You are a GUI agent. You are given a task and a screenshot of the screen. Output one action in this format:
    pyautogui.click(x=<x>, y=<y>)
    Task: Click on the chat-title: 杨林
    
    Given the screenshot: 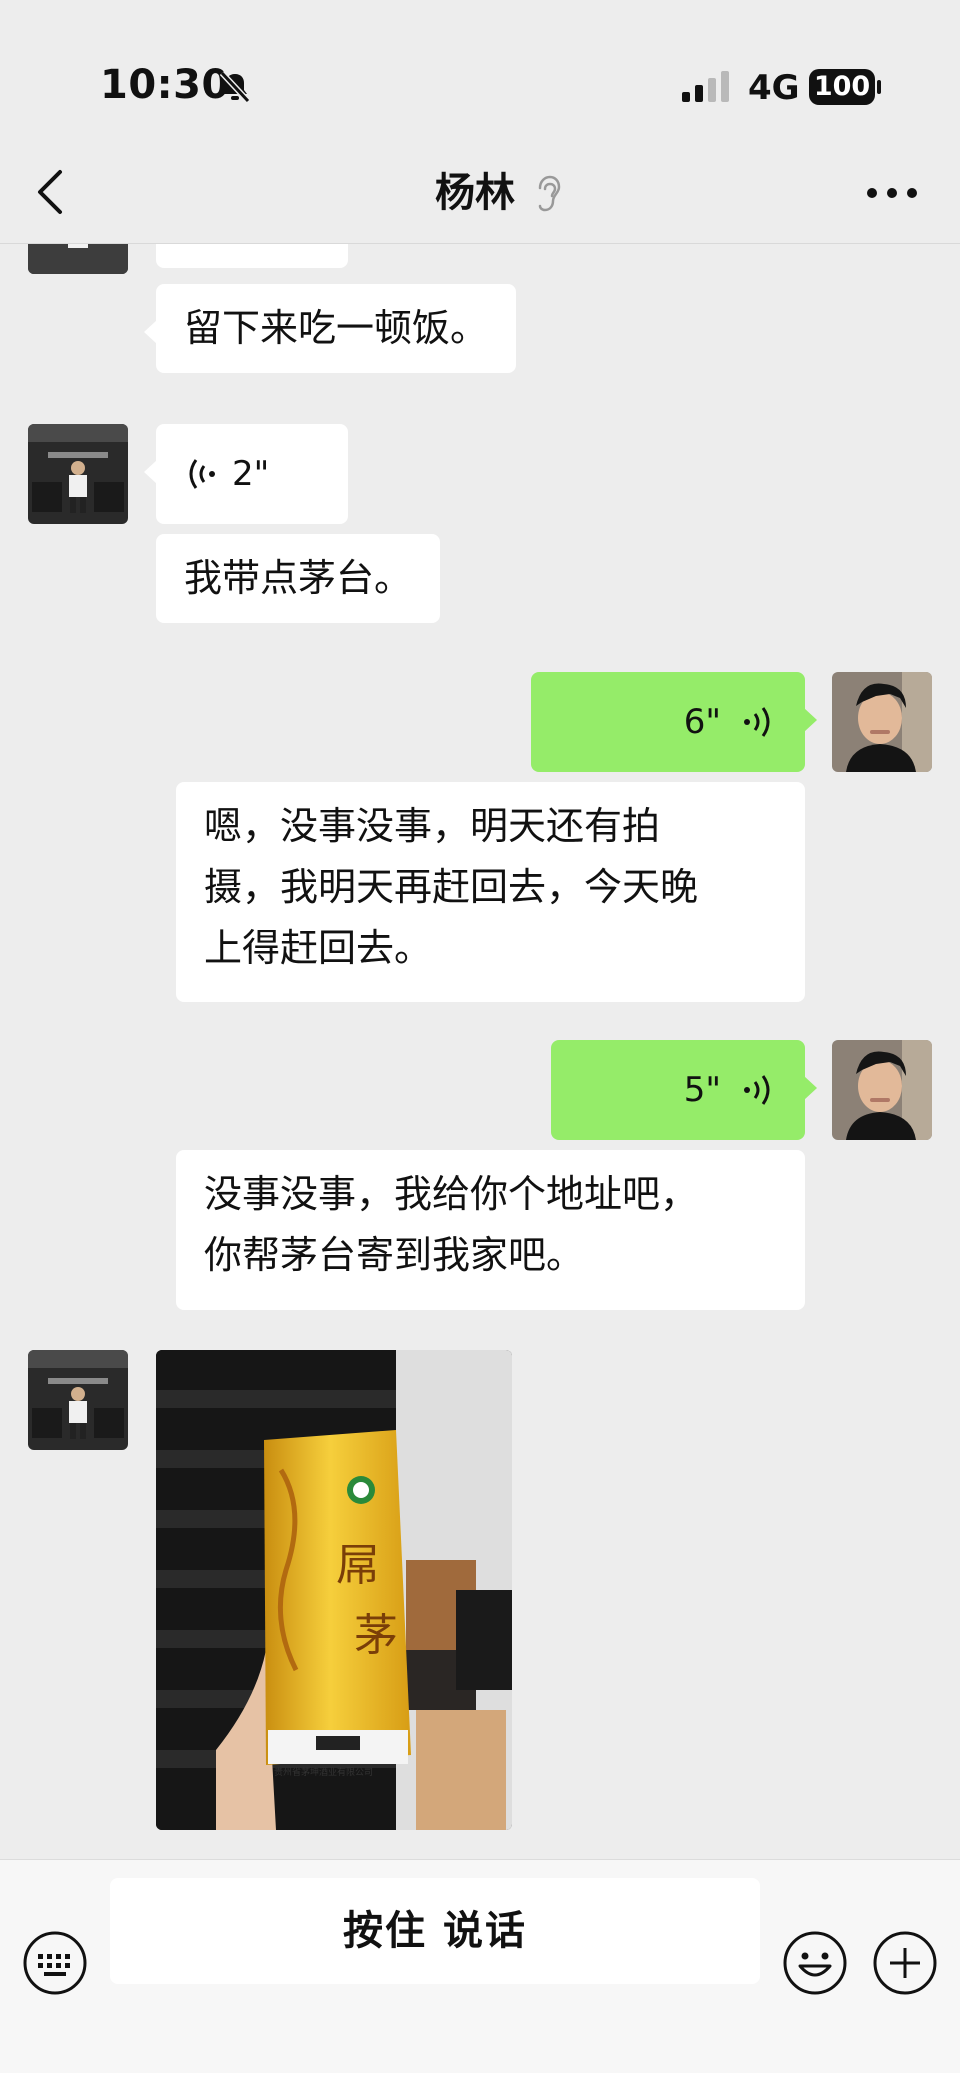 What is the action you would take?
    pyautogui.click(x=475, y=193)
    